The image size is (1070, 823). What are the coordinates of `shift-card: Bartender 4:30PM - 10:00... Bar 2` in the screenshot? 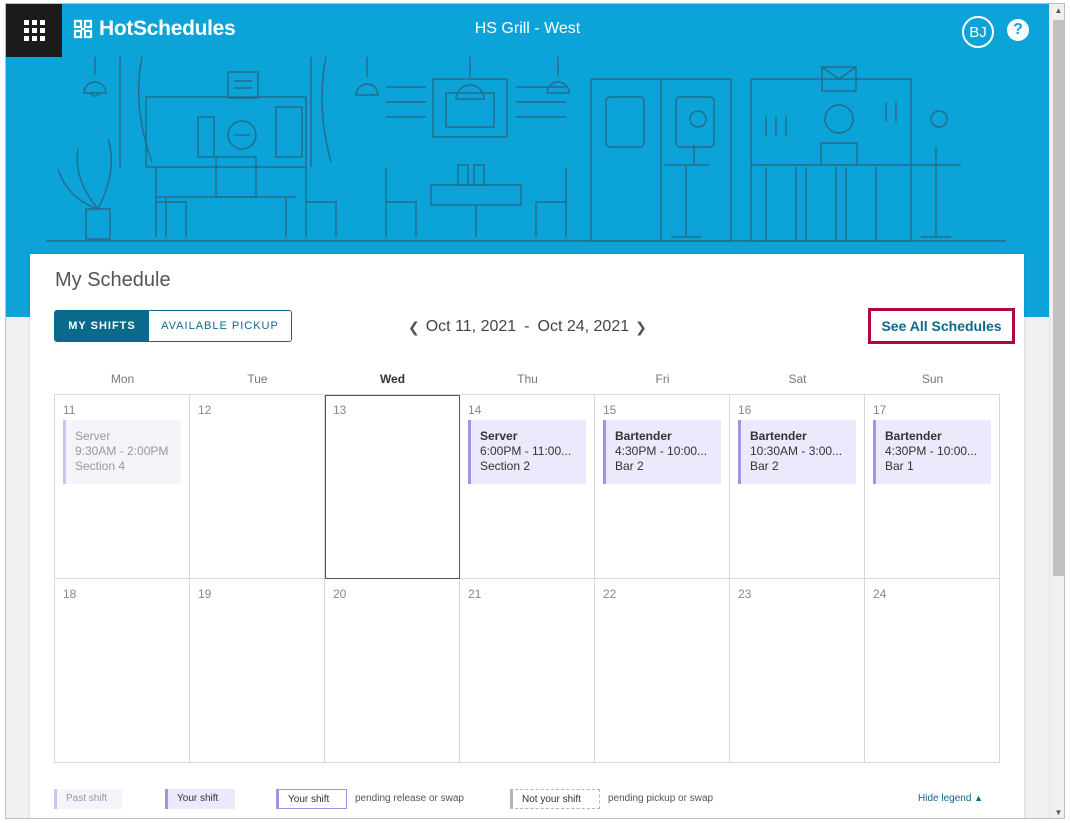 It's located at (662, 452).